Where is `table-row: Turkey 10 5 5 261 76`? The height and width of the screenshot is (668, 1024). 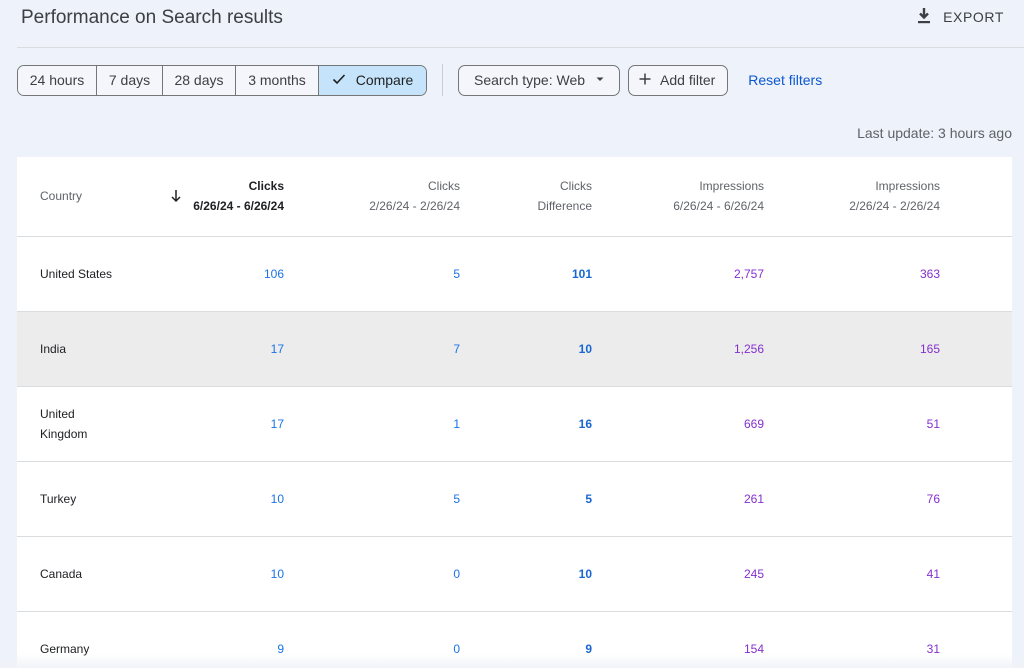
table-row: Turkey 10 5 5 261 76 is located at coordinates (514, 499).